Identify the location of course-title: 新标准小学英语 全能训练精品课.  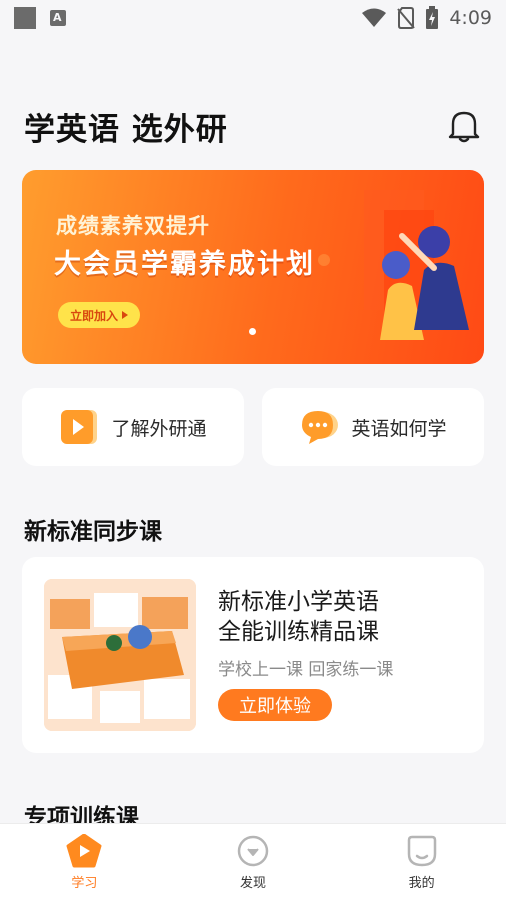
(343, 617).